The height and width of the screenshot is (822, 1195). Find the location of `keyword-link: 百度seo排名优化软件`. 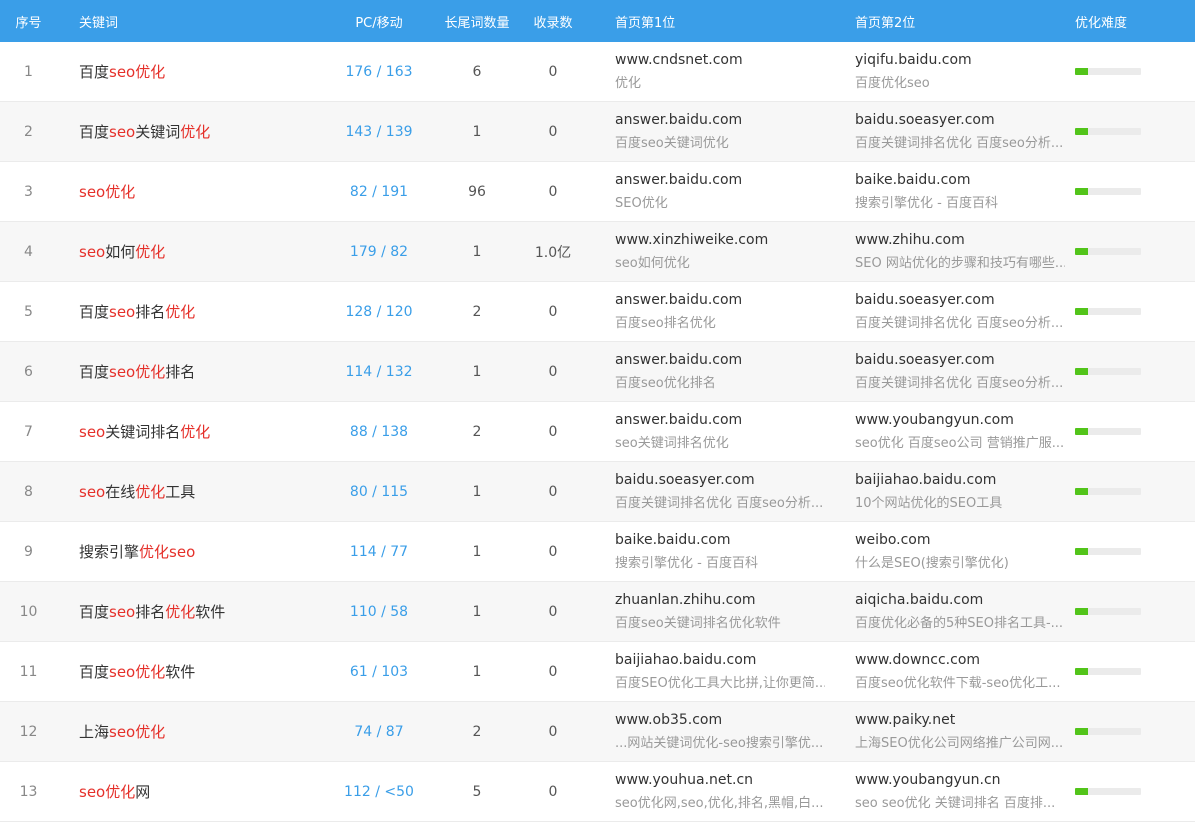

keyword-link: 百度seo排名优化软件 is located at coordinates (191, 611).